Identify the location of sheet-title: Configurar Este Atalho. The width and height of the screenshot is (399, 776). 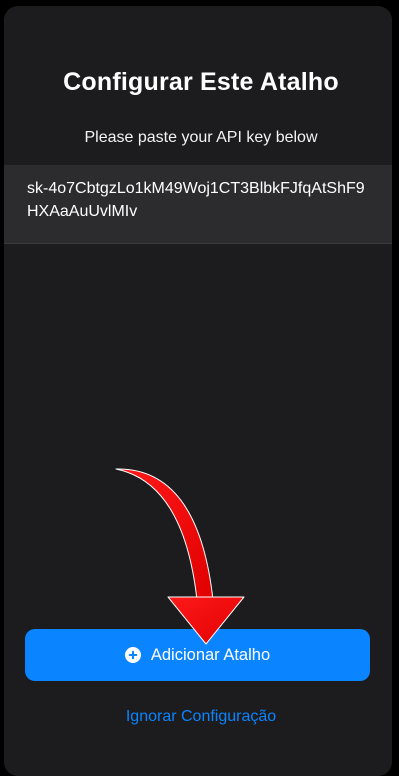
(201, 82).